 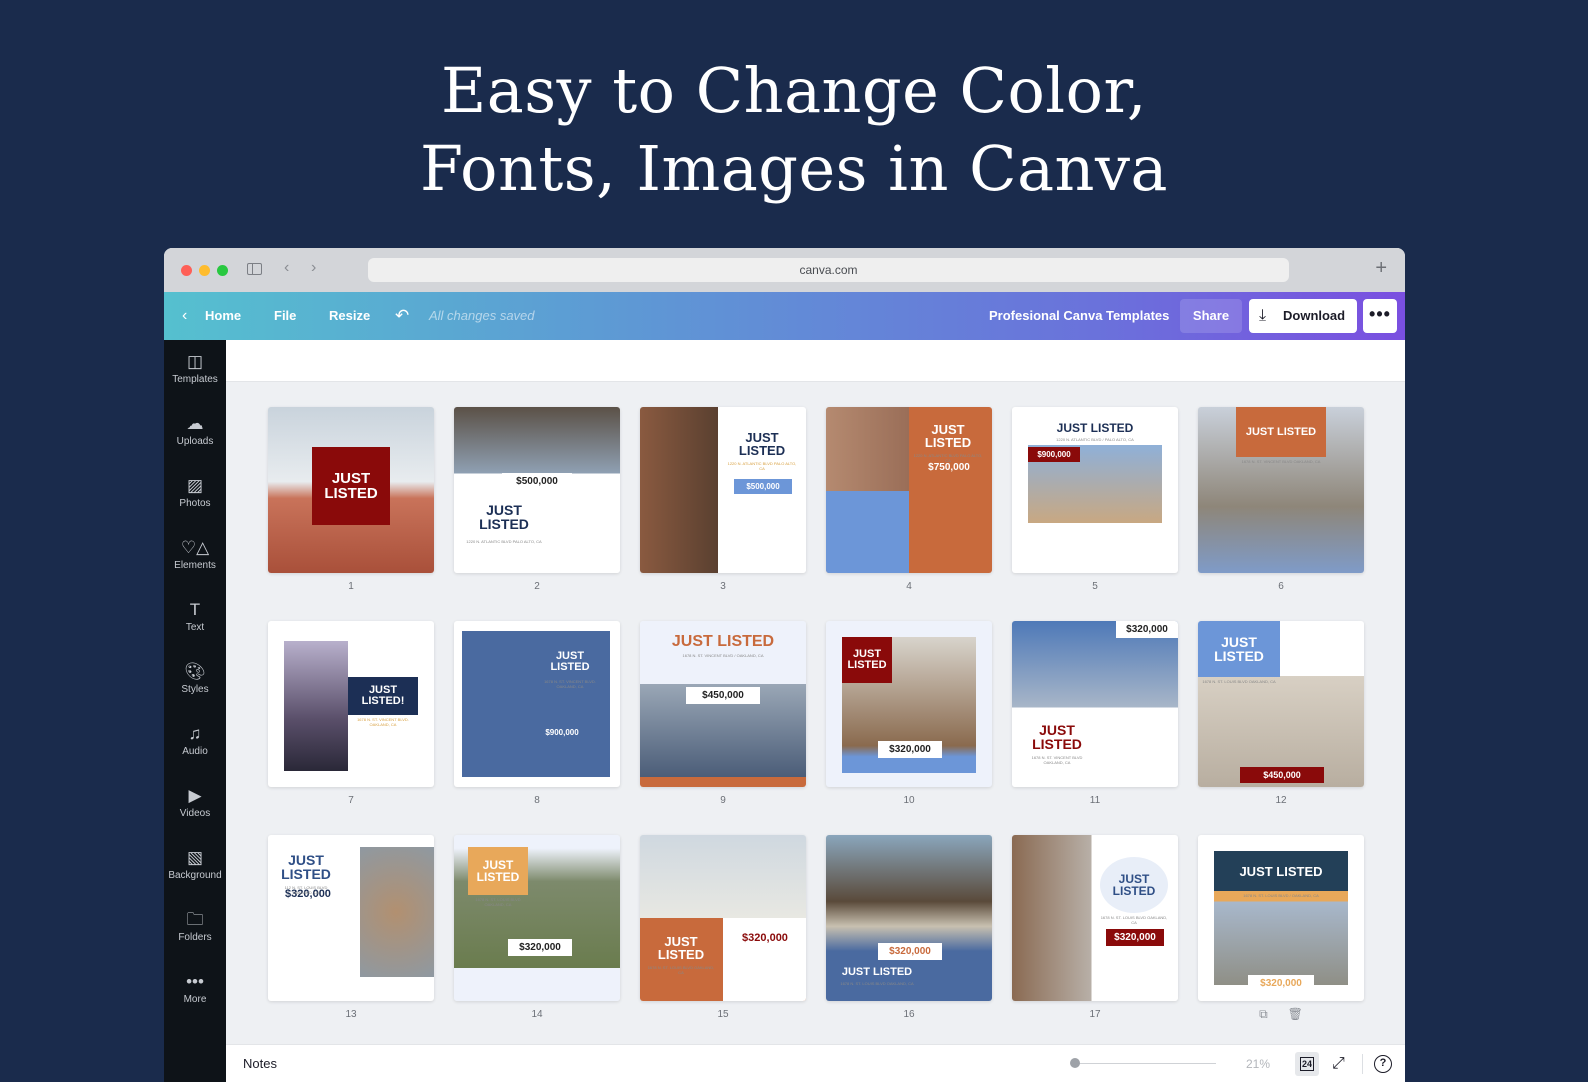 I want to click on rail-label: Styles, so click(x=195, y=689).